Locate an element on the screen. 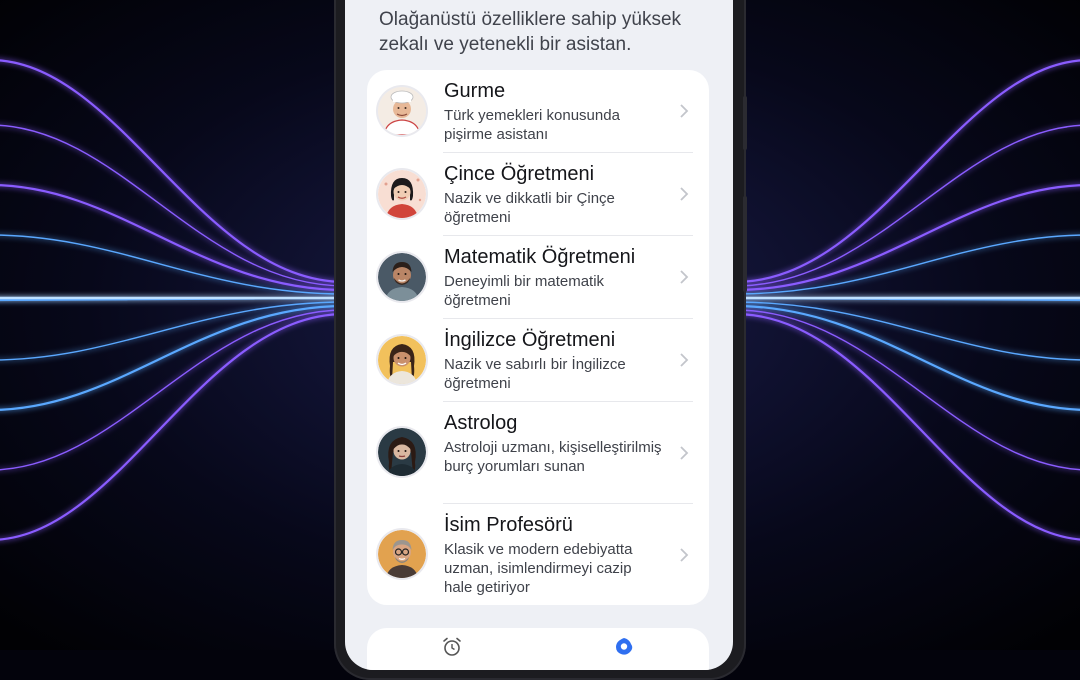 The height and width of the screenshot is (680, 1080). assistant-description: Nazik ve sabırlı bir İngilizce öğretmeni is located at coordinates (535, 374).